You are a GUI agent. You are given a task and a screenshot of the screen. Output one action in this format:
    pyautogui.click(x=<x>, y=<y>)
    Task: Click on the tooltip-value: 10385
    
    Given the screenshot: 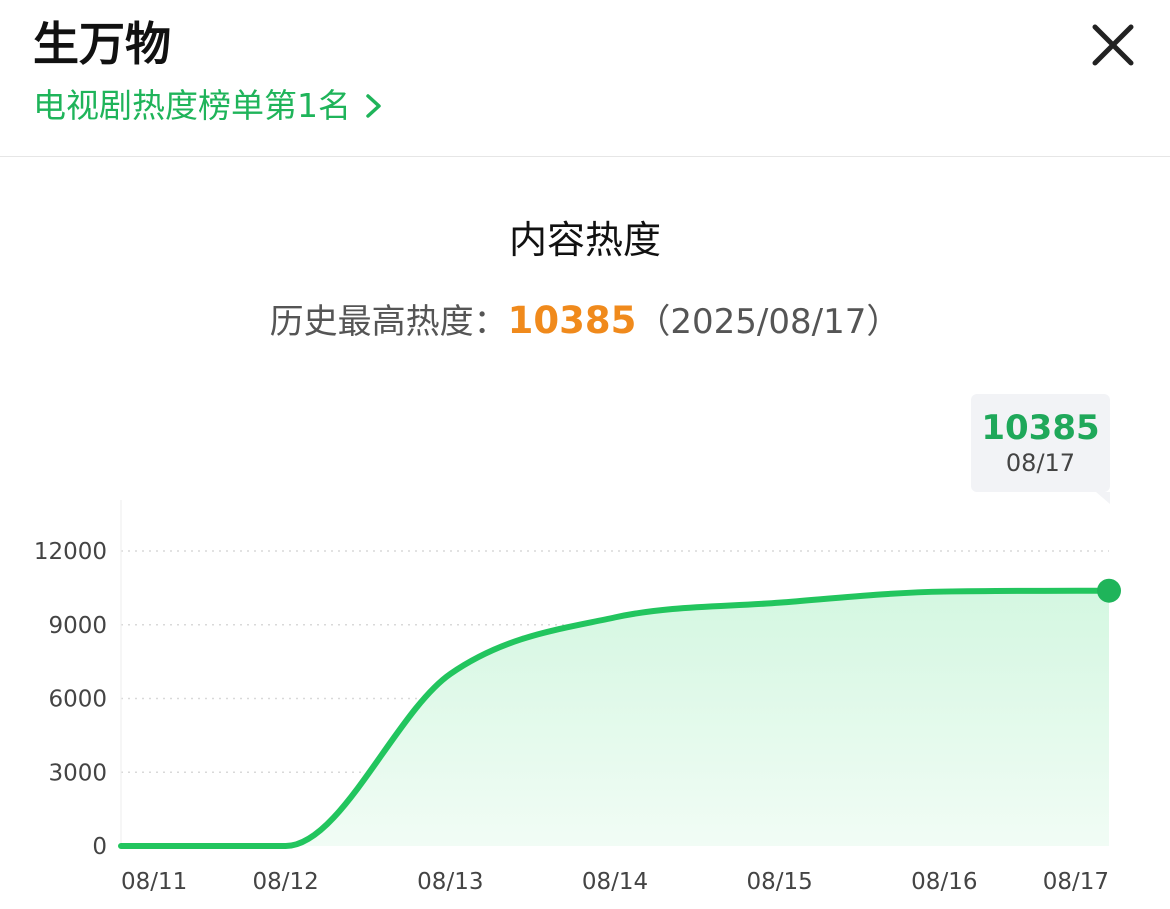 What is the action you would take?
    pyautogui.click(x=1040, y=428)
    